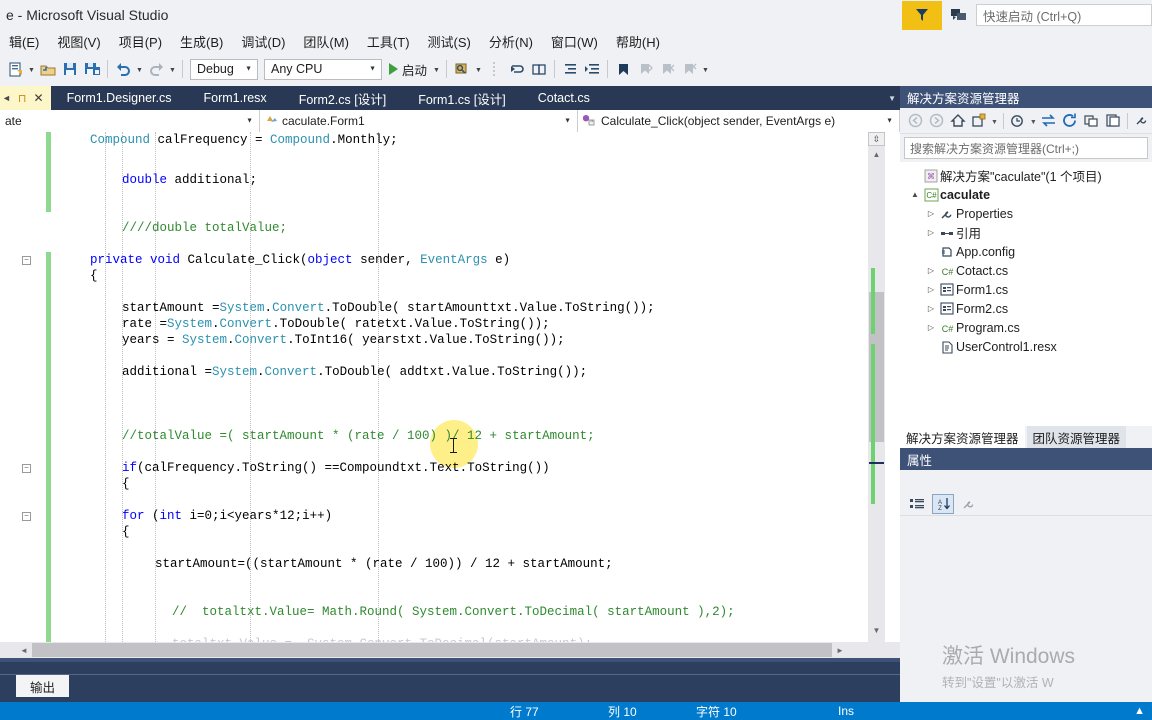 This screenshot has height=720, width=1152. What do you see at coordinates (1026, 148) in the screenshot?
I see `solution-explorer-search-input: 搜索解决方案资源管理器(Ctrl+;)` at bounding box center [1026, 148].